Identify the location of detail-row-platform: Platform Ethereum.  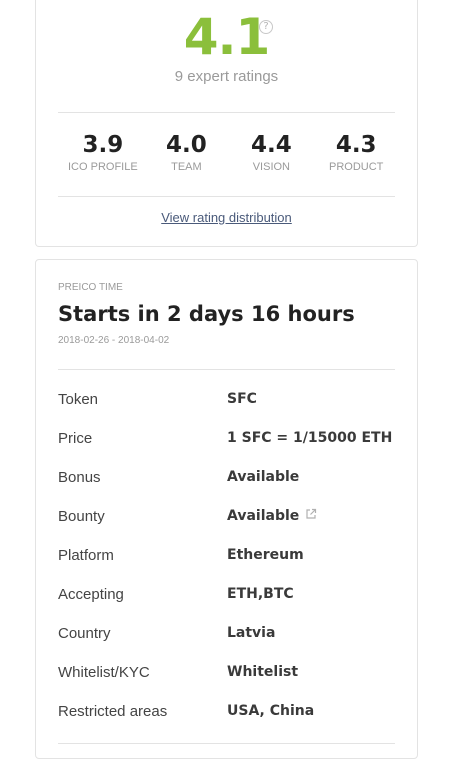
(226, 564).